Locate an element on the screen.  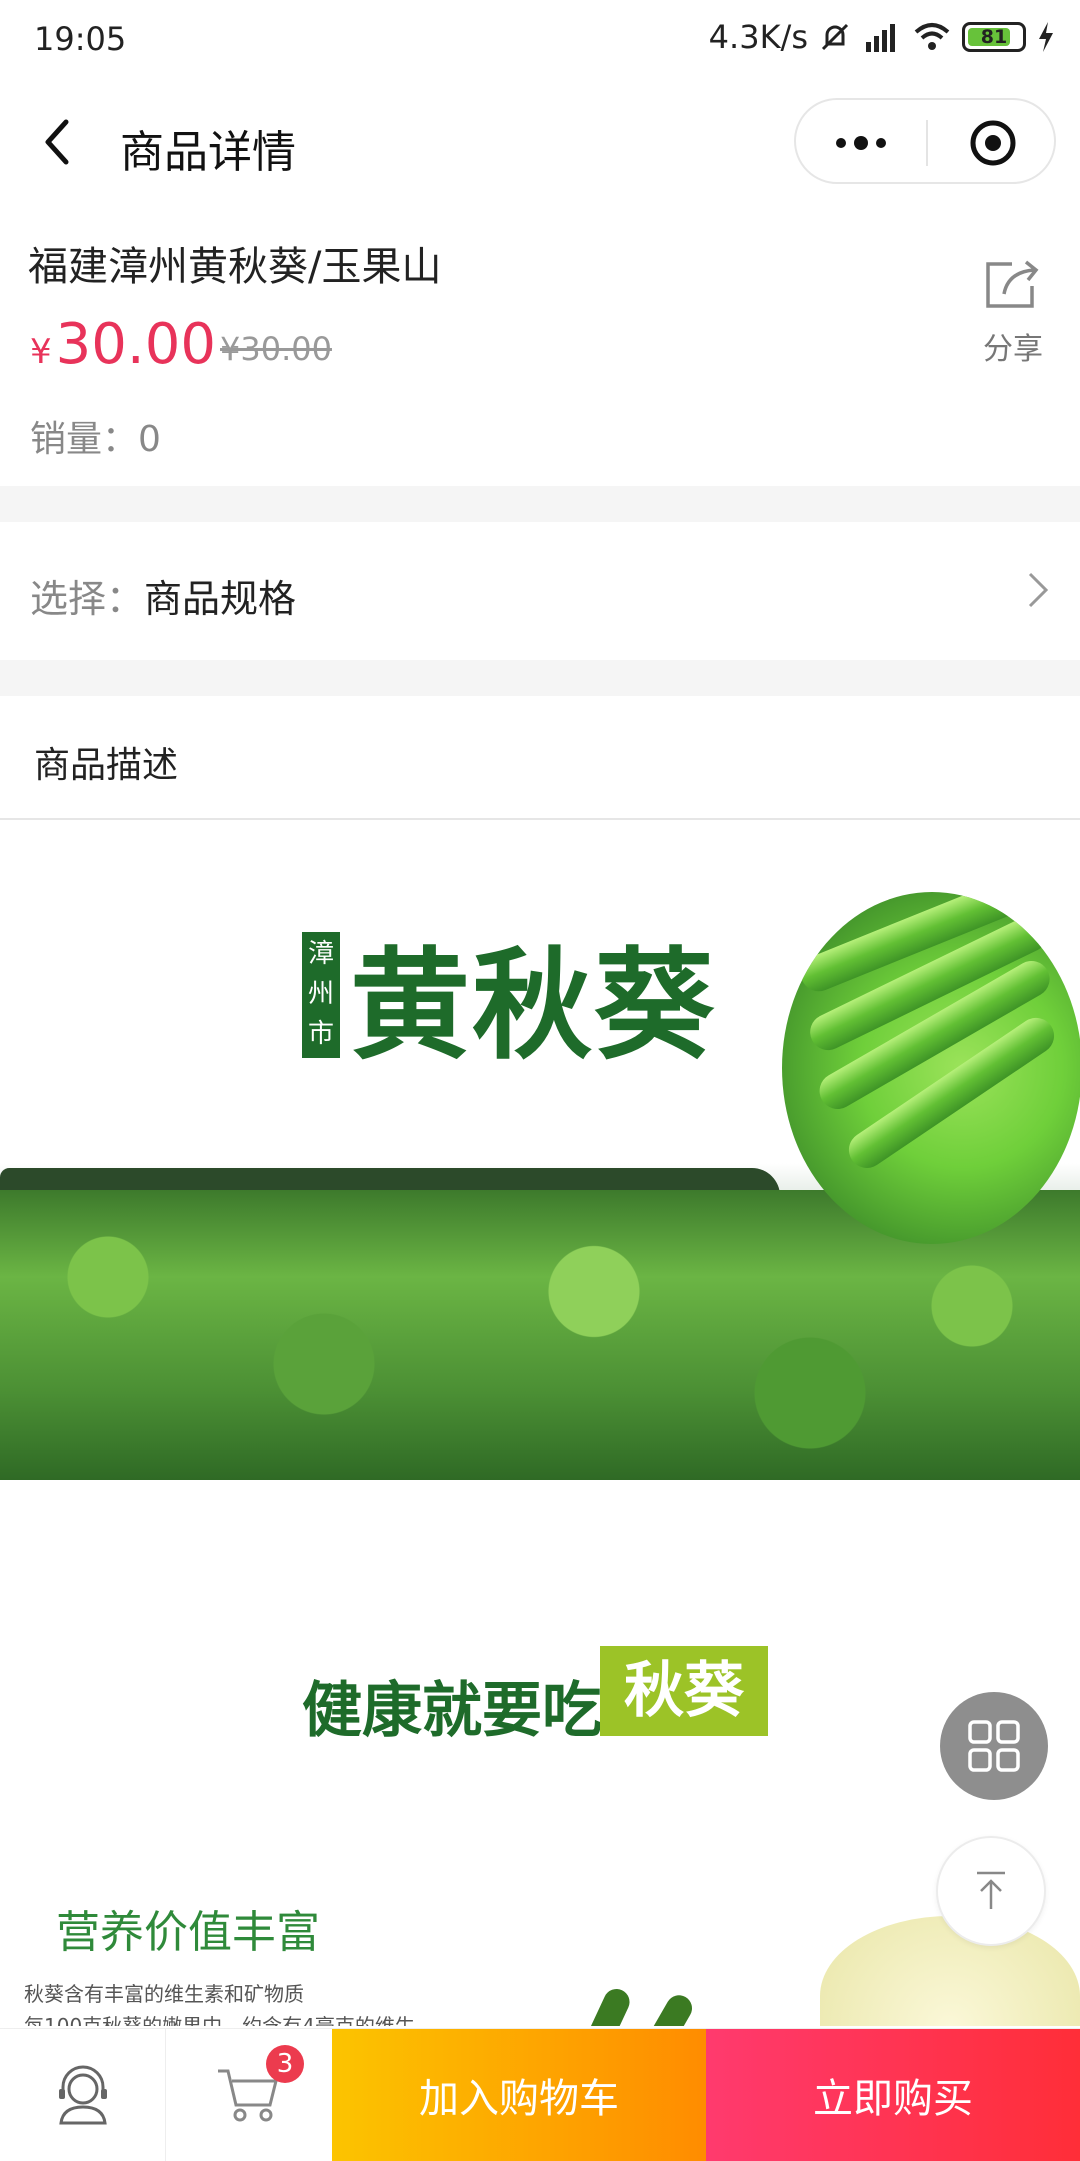
share-icon is located at coordinates (1012, 284).